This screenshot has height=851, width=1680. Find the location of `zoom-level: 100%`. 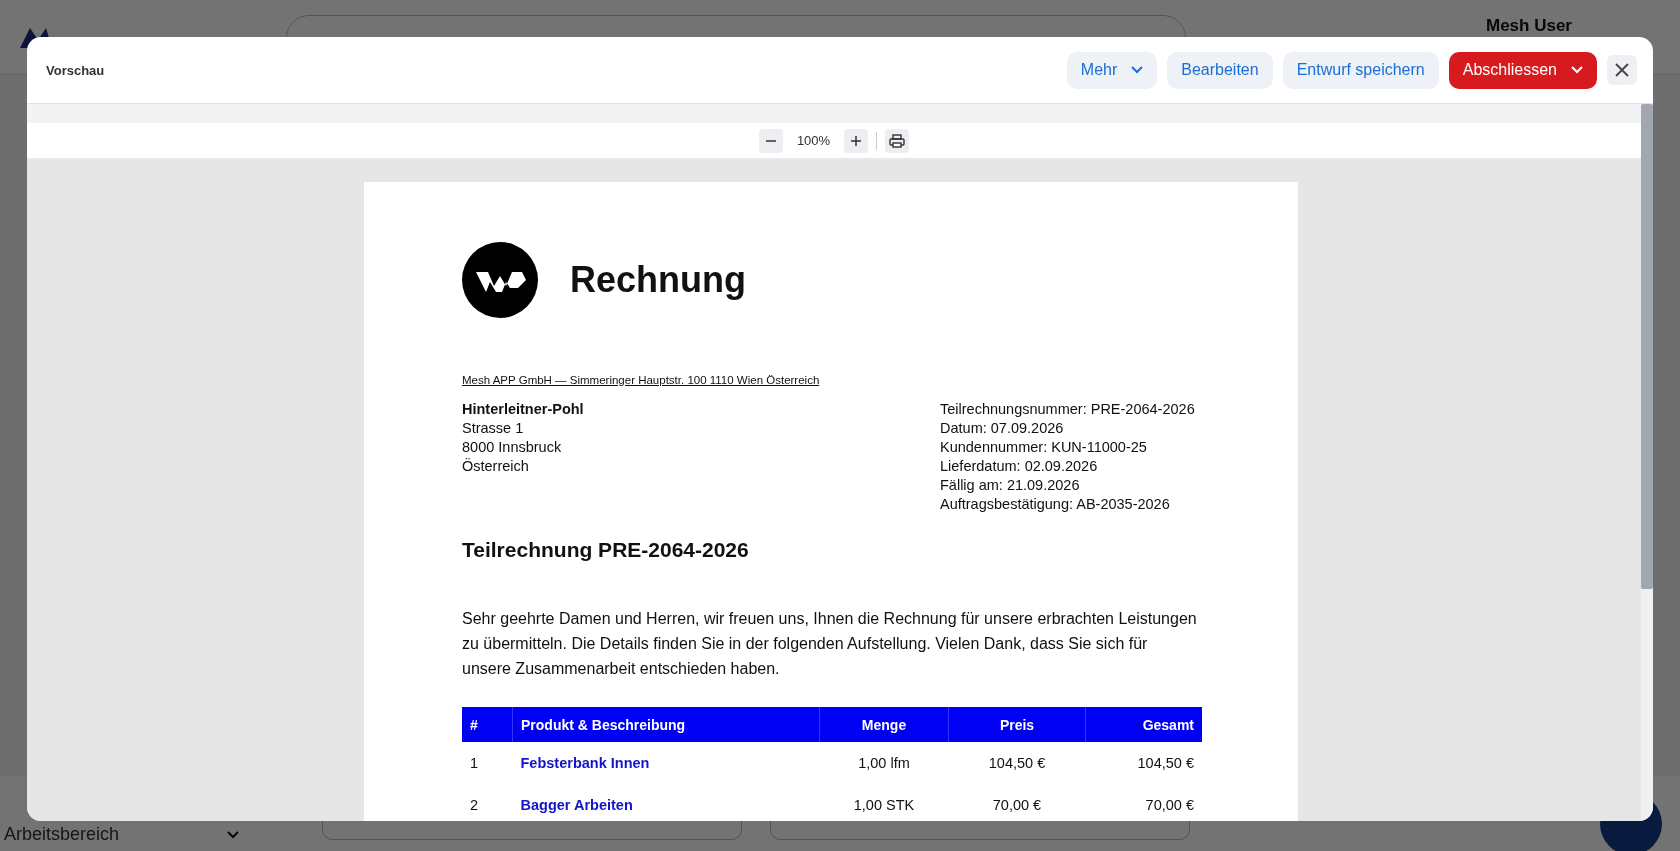

zoom-level: 100% is located at coordinates (813, 140).